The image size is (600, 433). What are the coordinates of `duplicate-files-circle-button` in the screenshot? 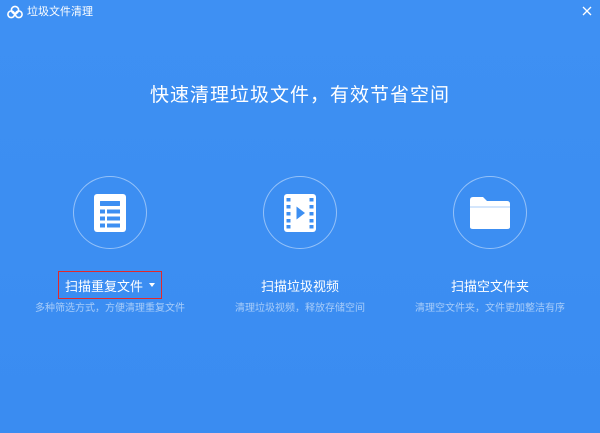 It's located at (110, 213).